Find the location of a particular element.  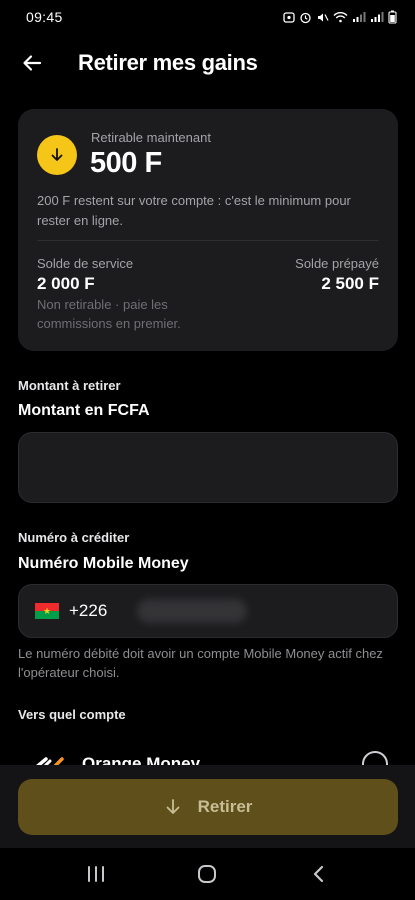

system-back-button is located at coordinates (319, 874).